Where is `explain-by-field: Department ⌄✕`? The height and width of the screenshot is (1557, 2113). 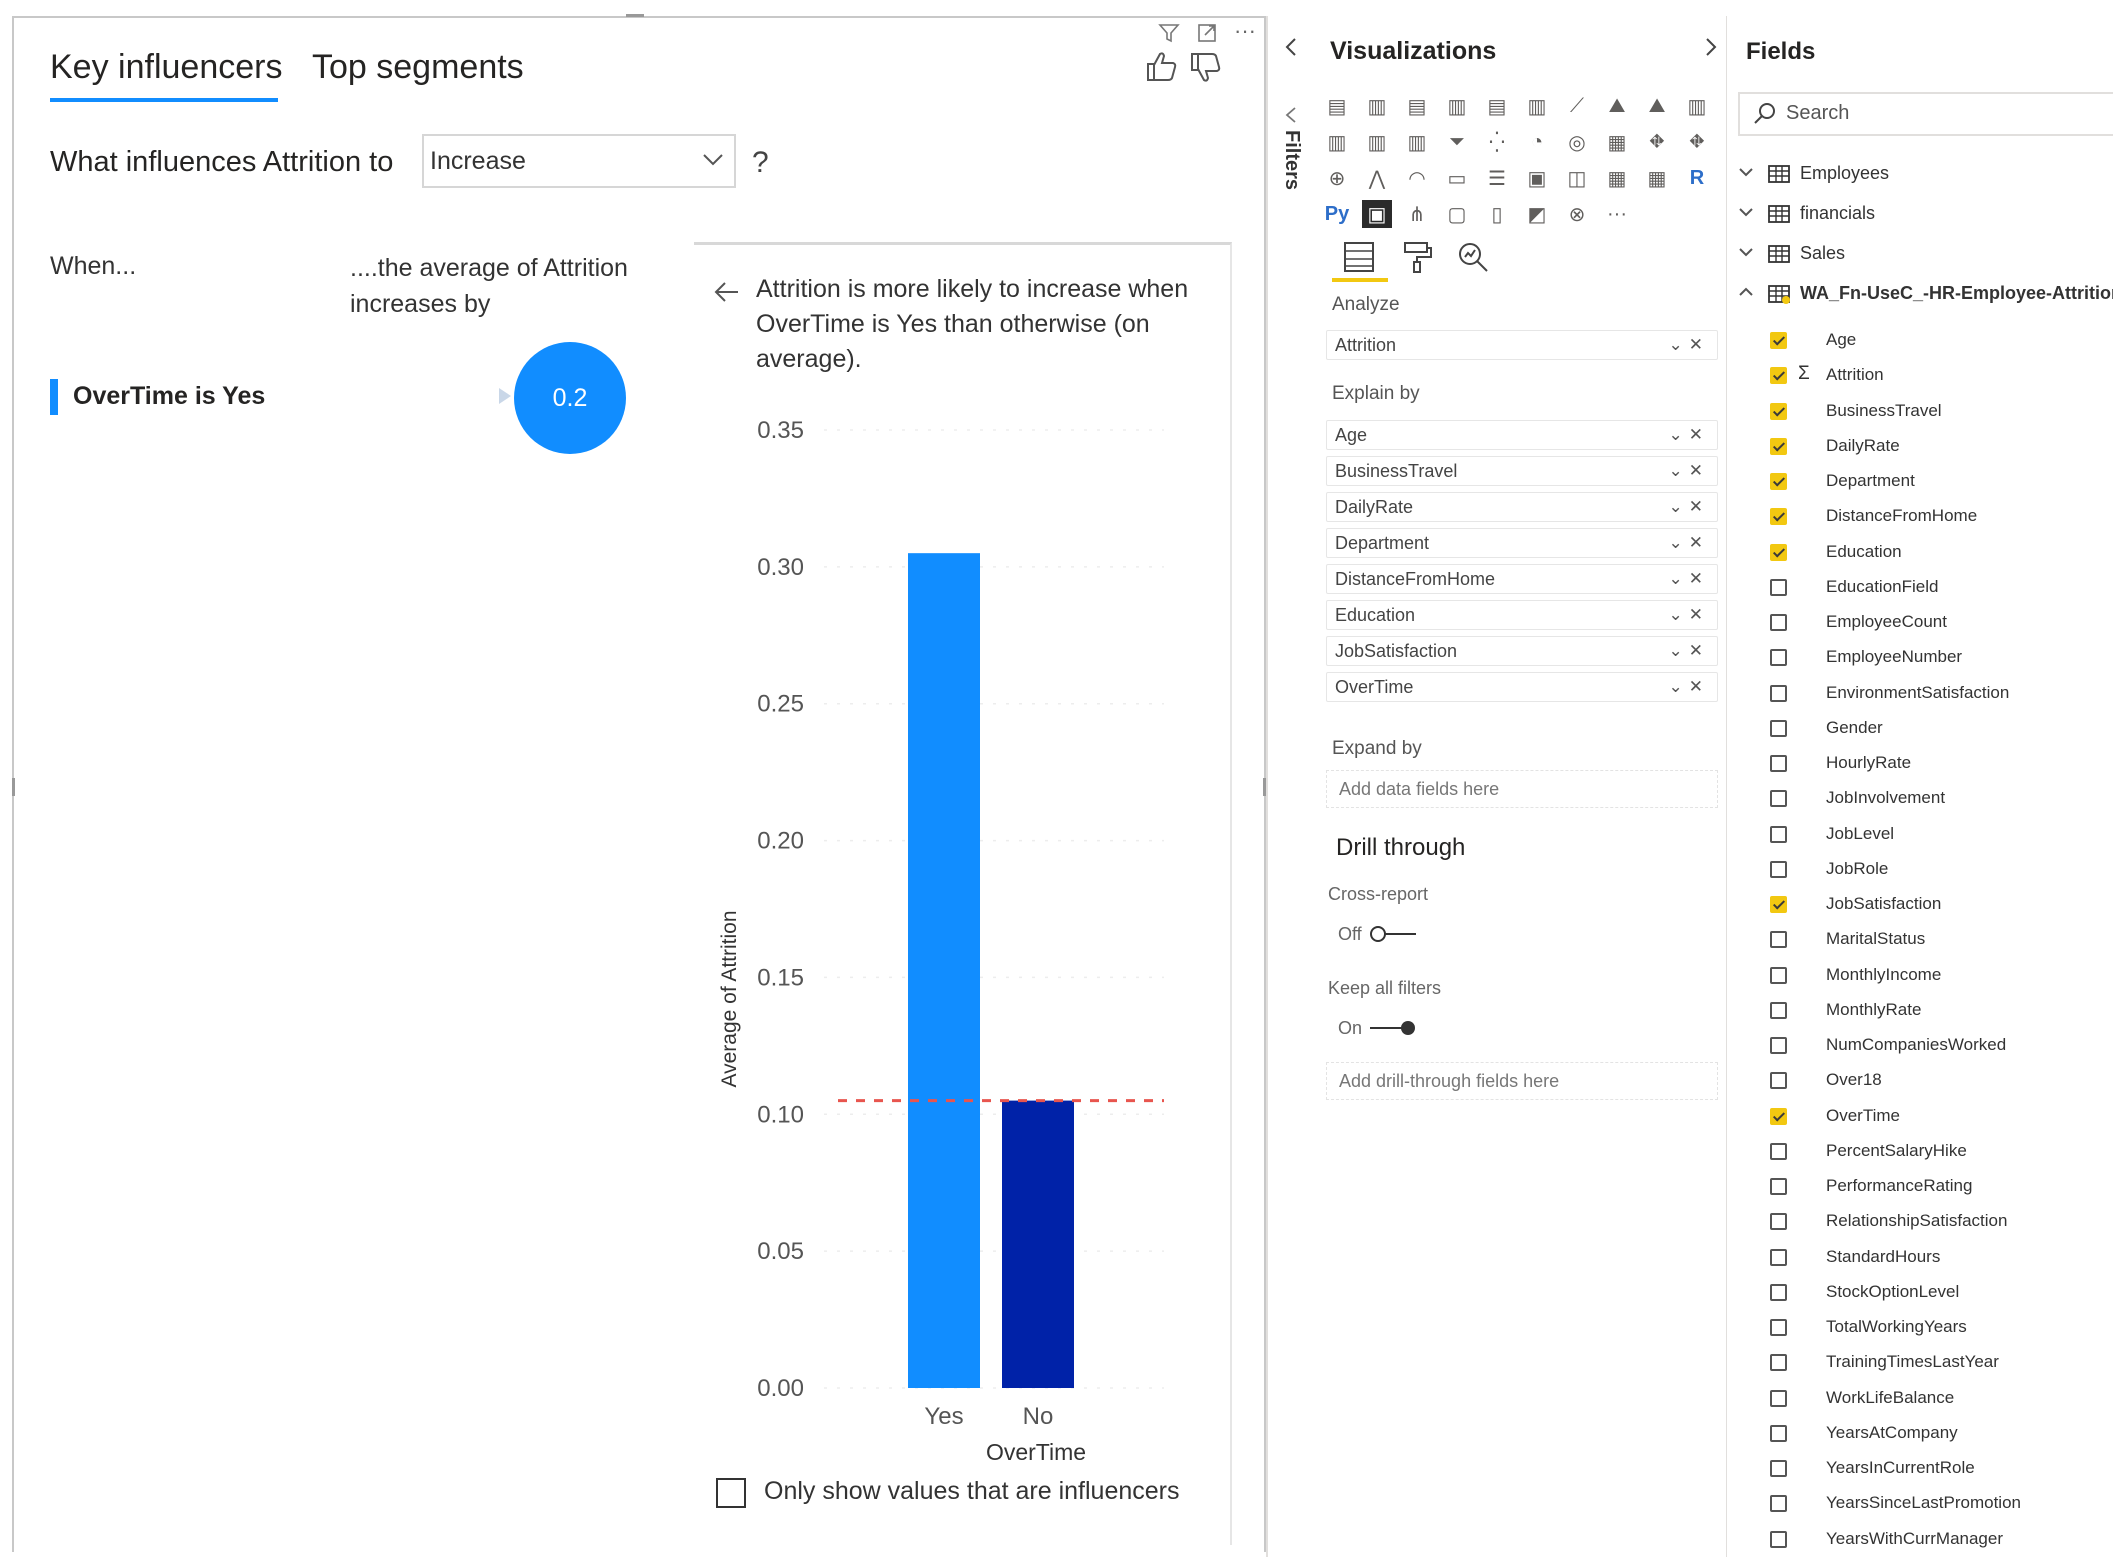
explain-by-field: Department ⌄✕ is located at coordinates (1522, 543).